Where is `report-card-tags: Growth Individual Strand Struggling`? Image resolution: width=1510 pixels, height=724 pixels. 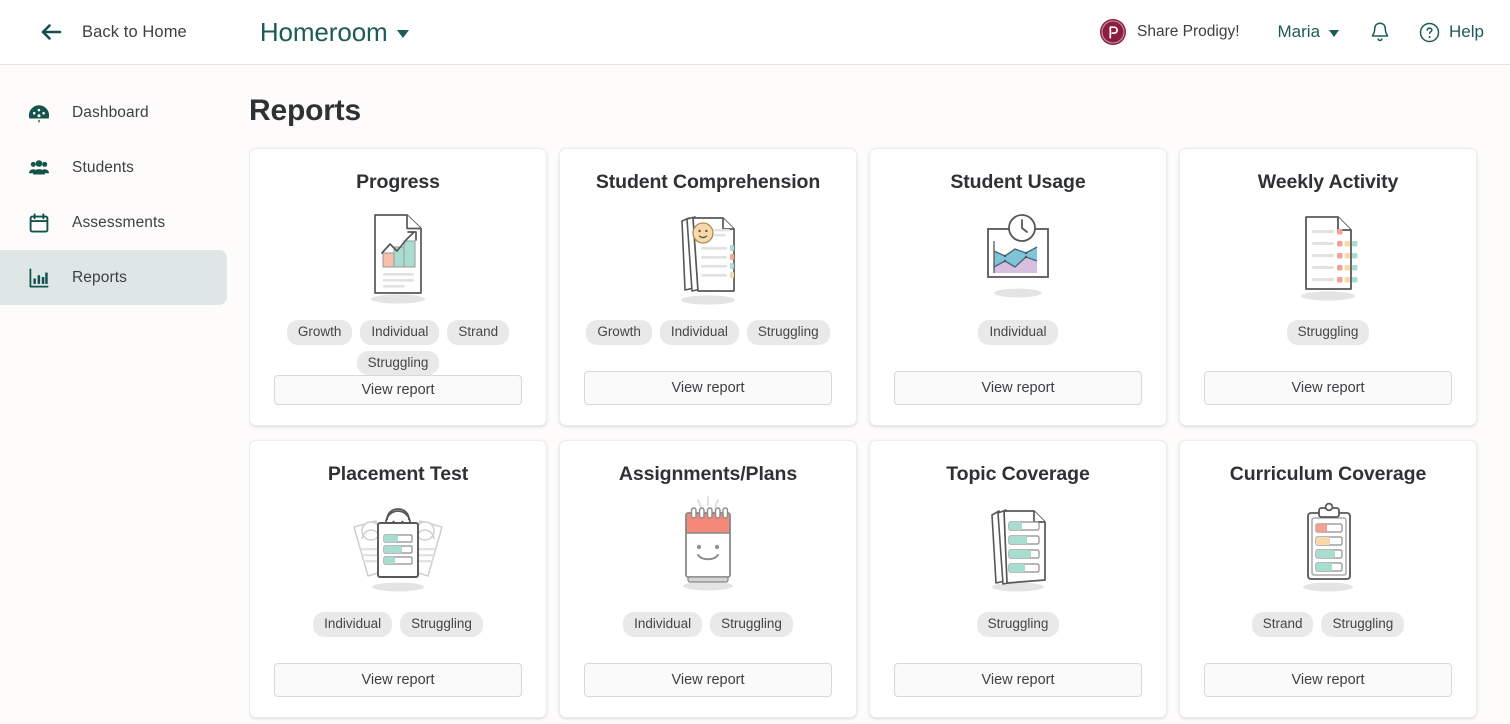
report-card-tags: Growth Individual Strand Struggling is located at coordinates (398, 348).